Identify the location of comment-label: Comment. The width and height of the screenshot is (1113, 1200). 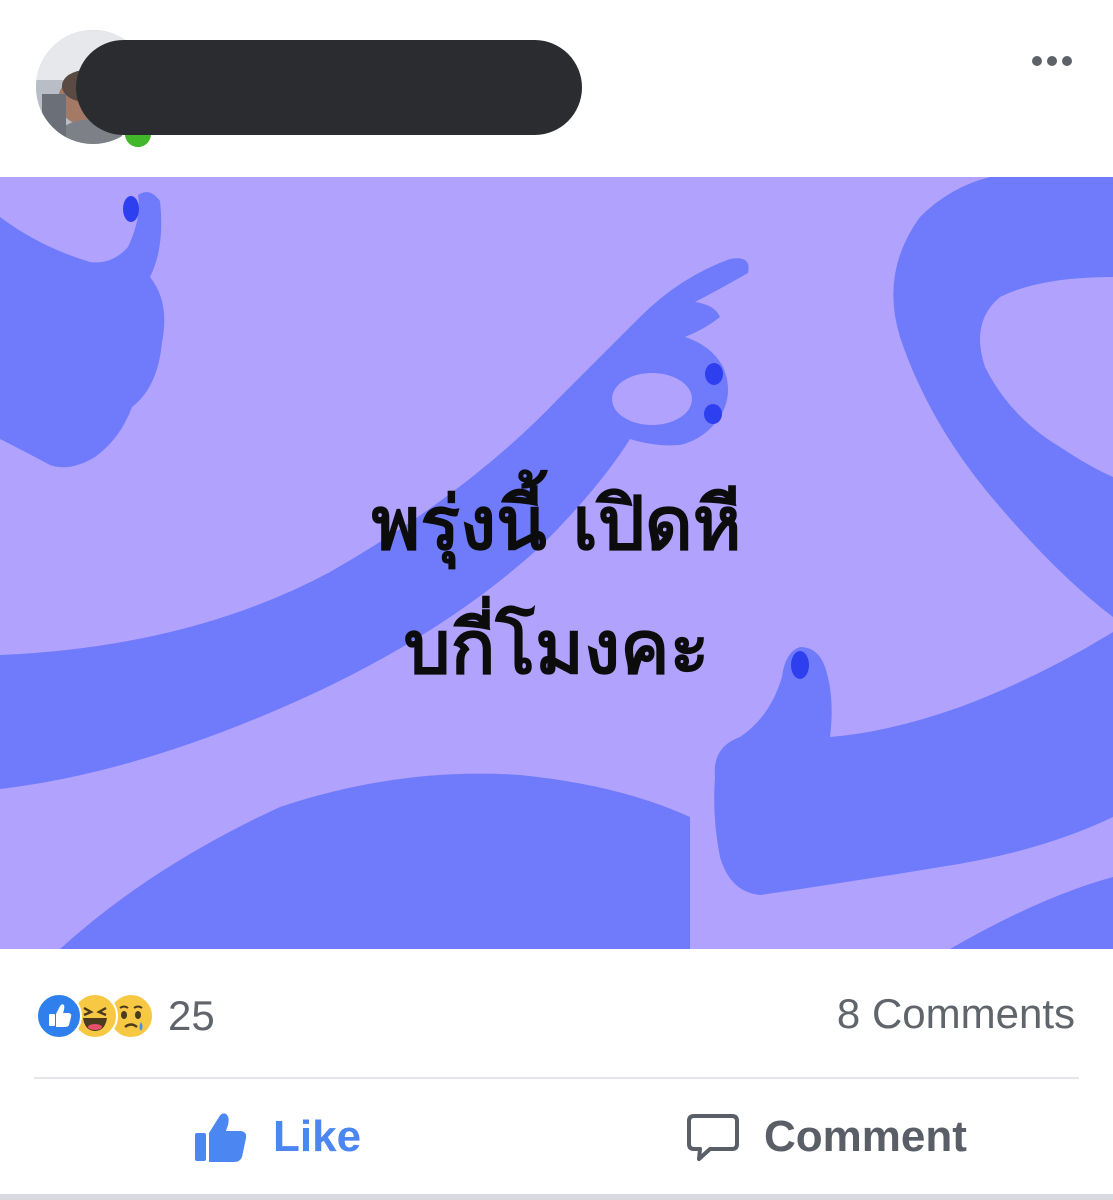
(865, 1136).